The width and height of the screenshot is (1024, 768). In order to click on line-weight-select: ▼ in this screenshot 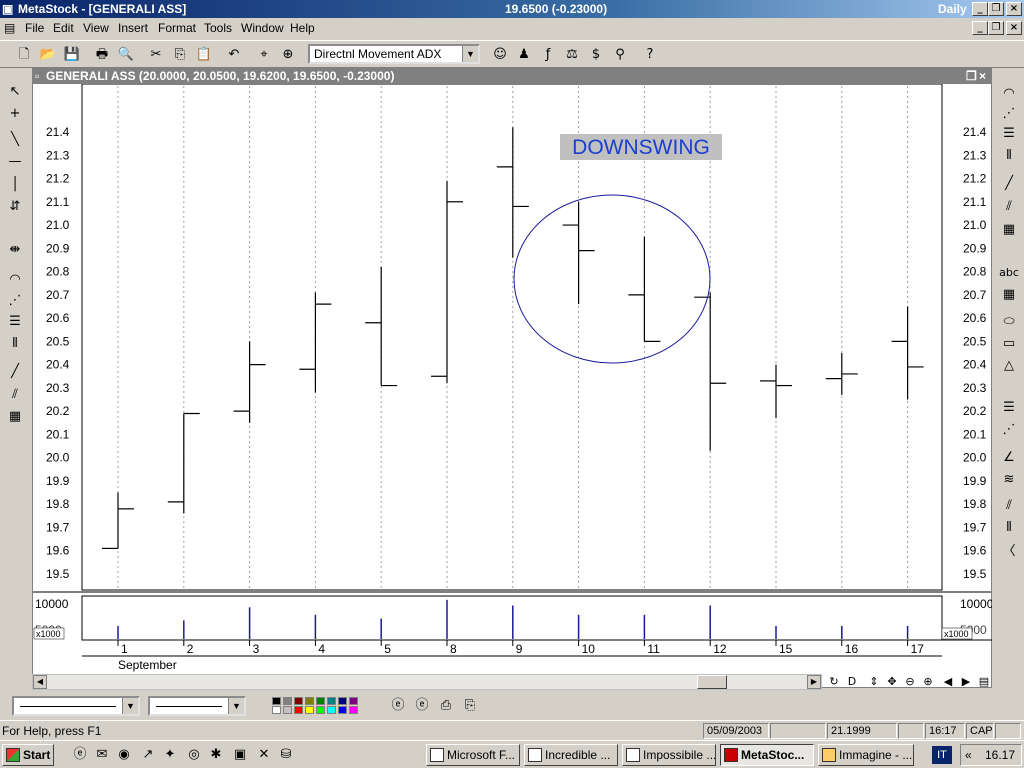, I will do `click(197, 706)`.